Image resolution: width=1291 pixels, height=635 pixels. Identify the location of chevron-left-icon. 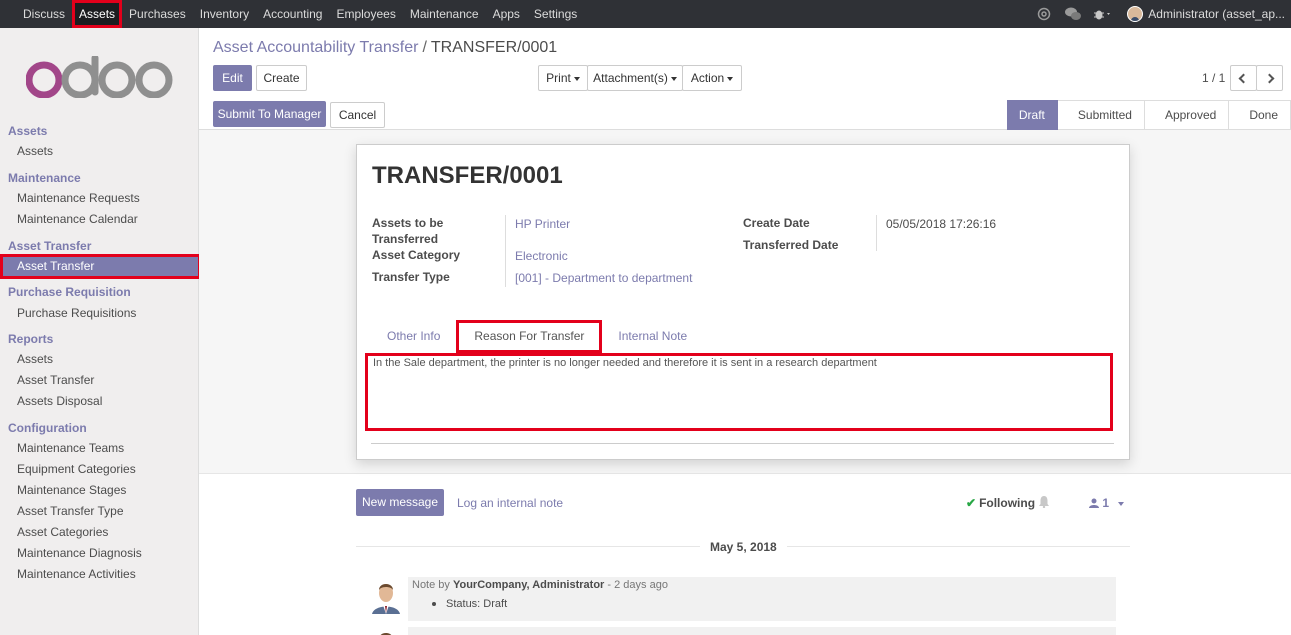
(1243, 78).